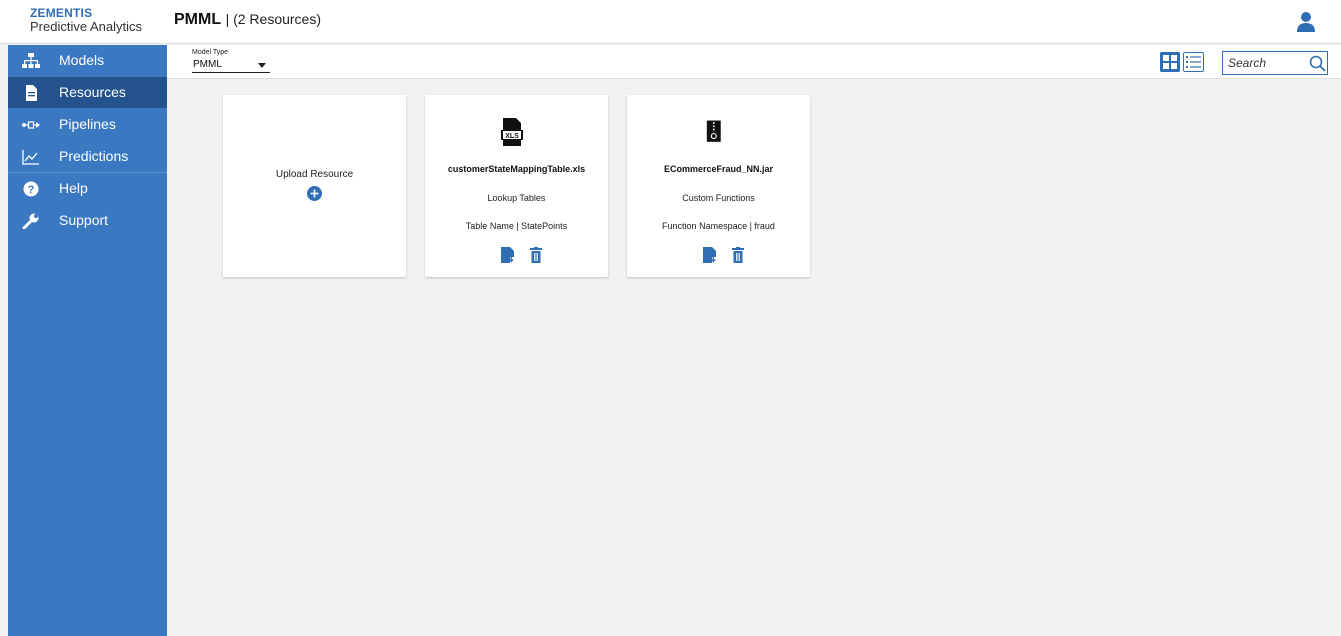 This screenshot has height=636, width=1341. I want to click on search-input, so click(1266, 63).